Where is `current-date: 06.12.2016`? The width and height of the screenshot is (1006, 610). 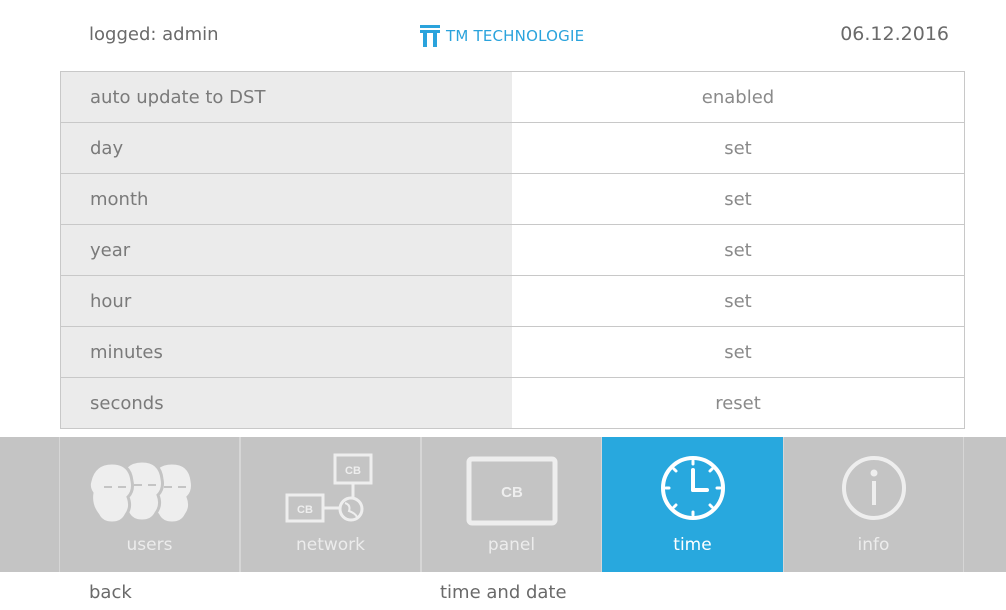 current-date: 06.12.2016 is located at coordinates (894, 34).